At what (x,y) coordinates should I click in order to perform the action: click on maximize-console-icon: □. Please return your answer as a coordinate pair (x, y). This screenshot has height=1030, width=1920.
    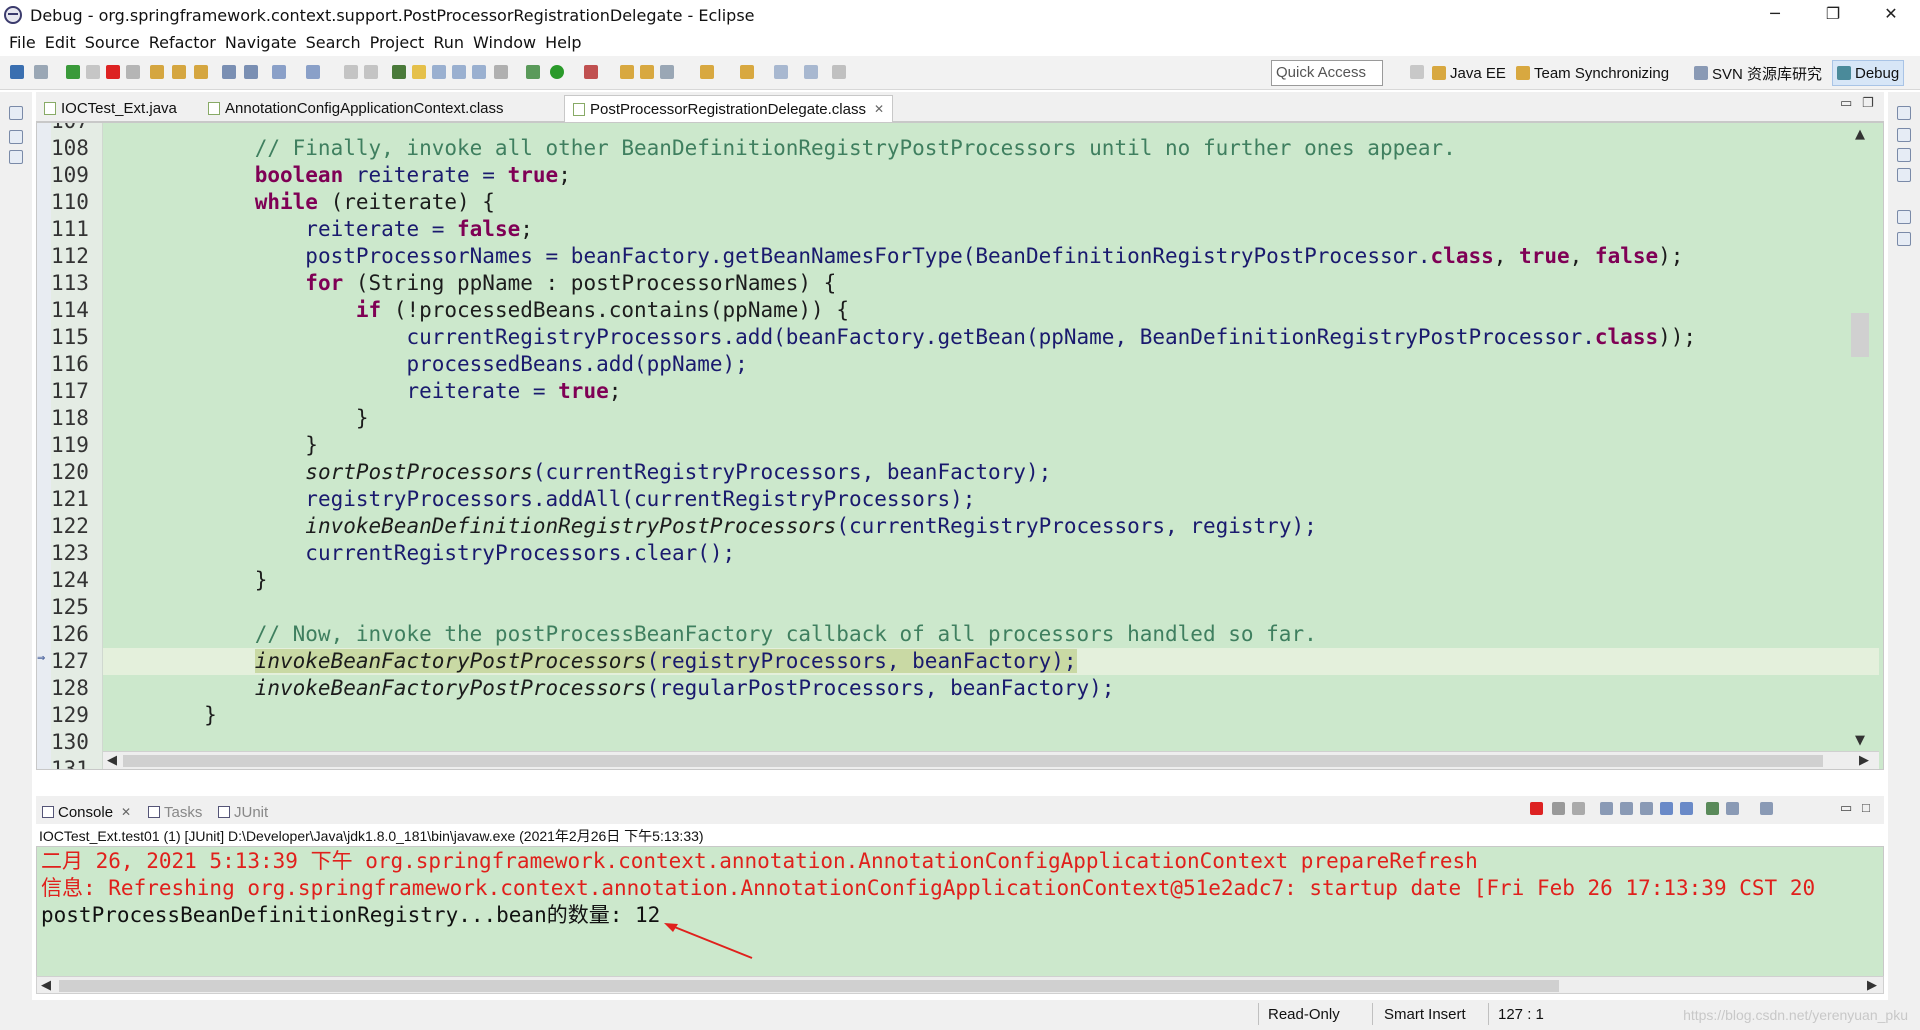
    Looking at the image, I should click on (1866, 807).